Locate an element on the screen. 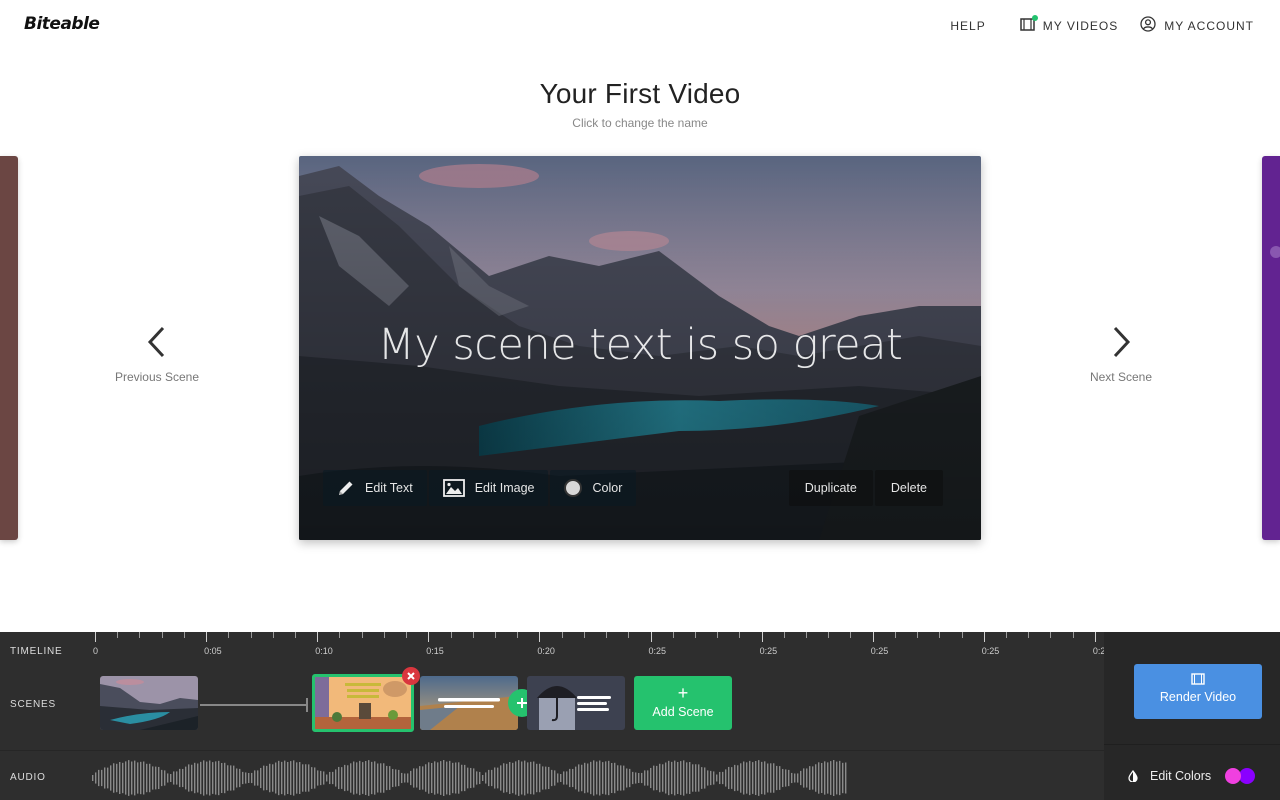 This screenshot has height=800, width=1280. my-account-link: MY ACCOUNT is located at coordinates (1197, 25).